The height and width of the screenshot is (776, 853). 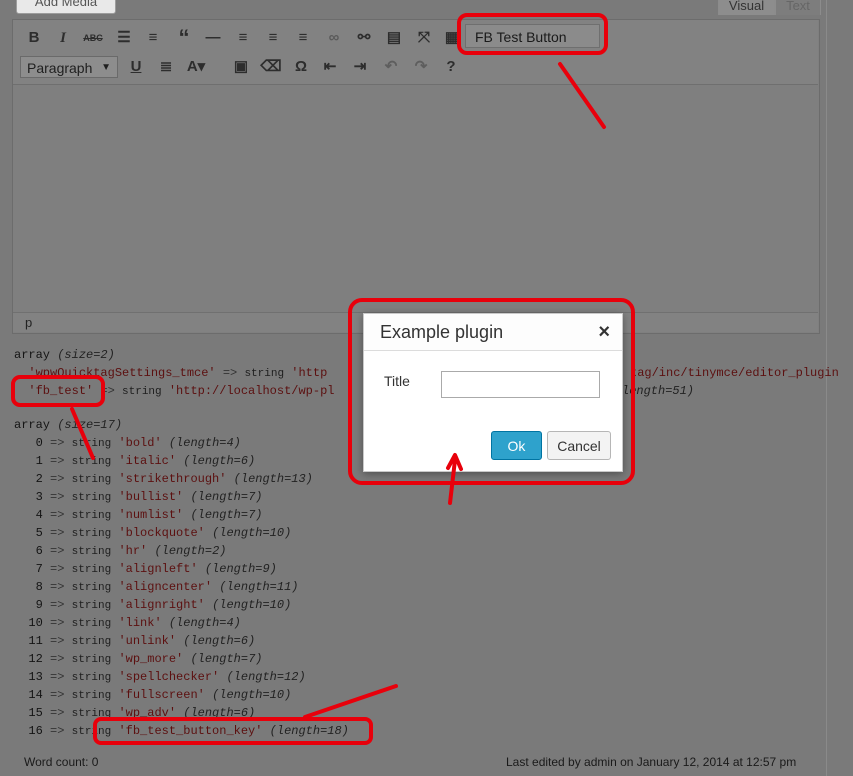 I want to click on annotation-box-dialog, so click(x=491, y=391).